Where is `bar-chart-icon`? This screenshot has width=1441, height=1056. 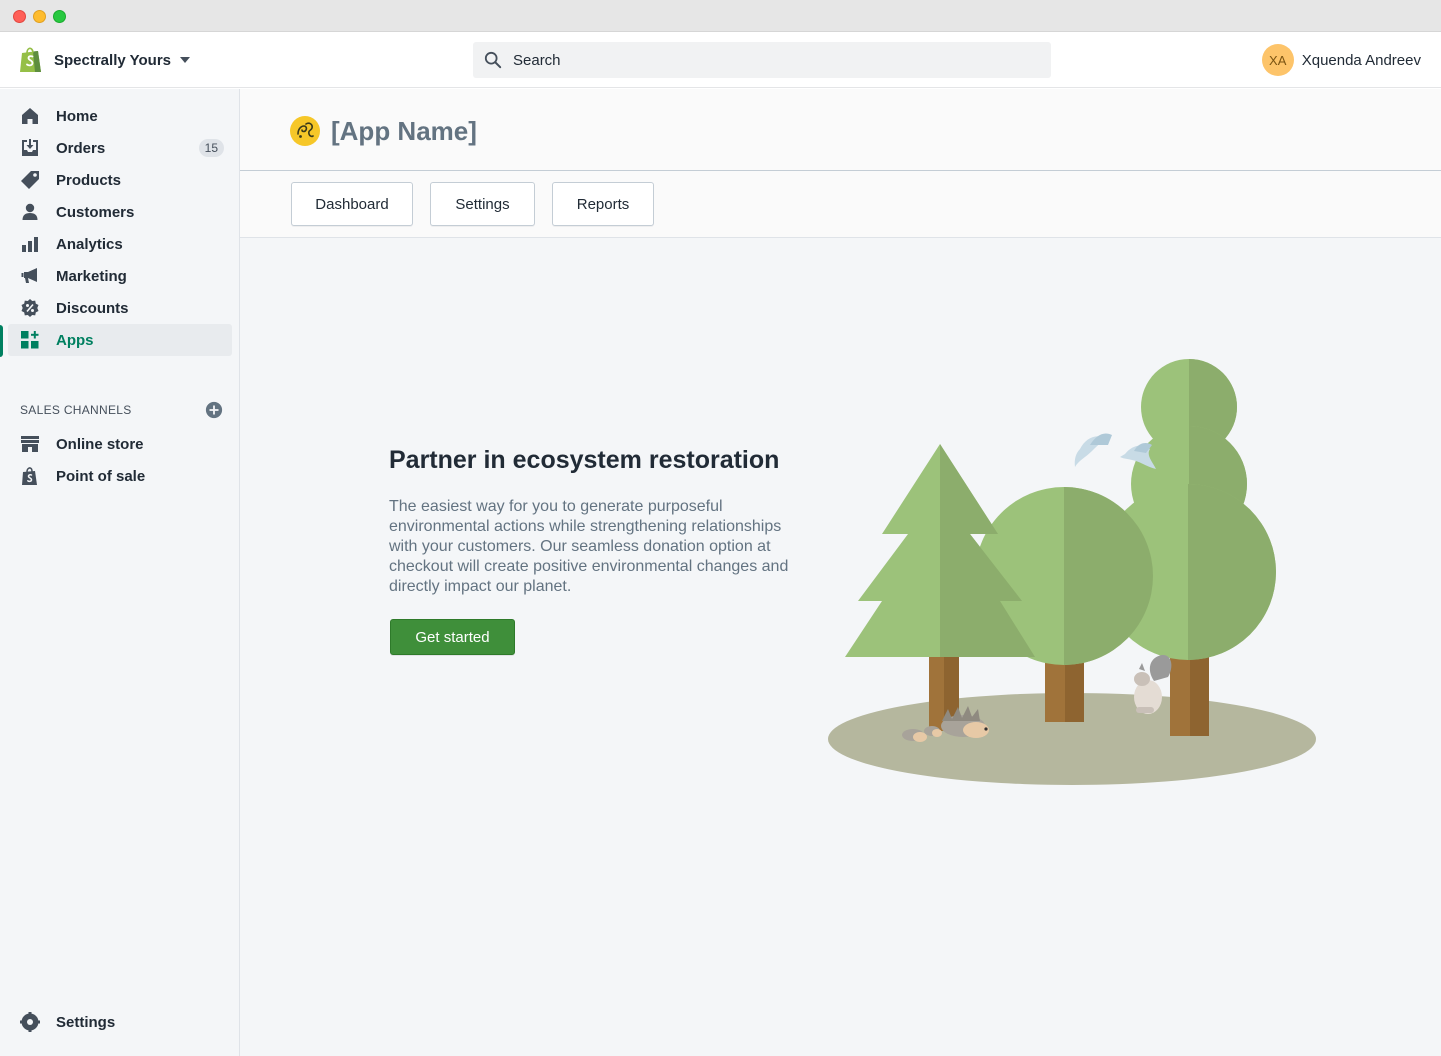
bar-chart-icon is located at coordinates (30, 244).